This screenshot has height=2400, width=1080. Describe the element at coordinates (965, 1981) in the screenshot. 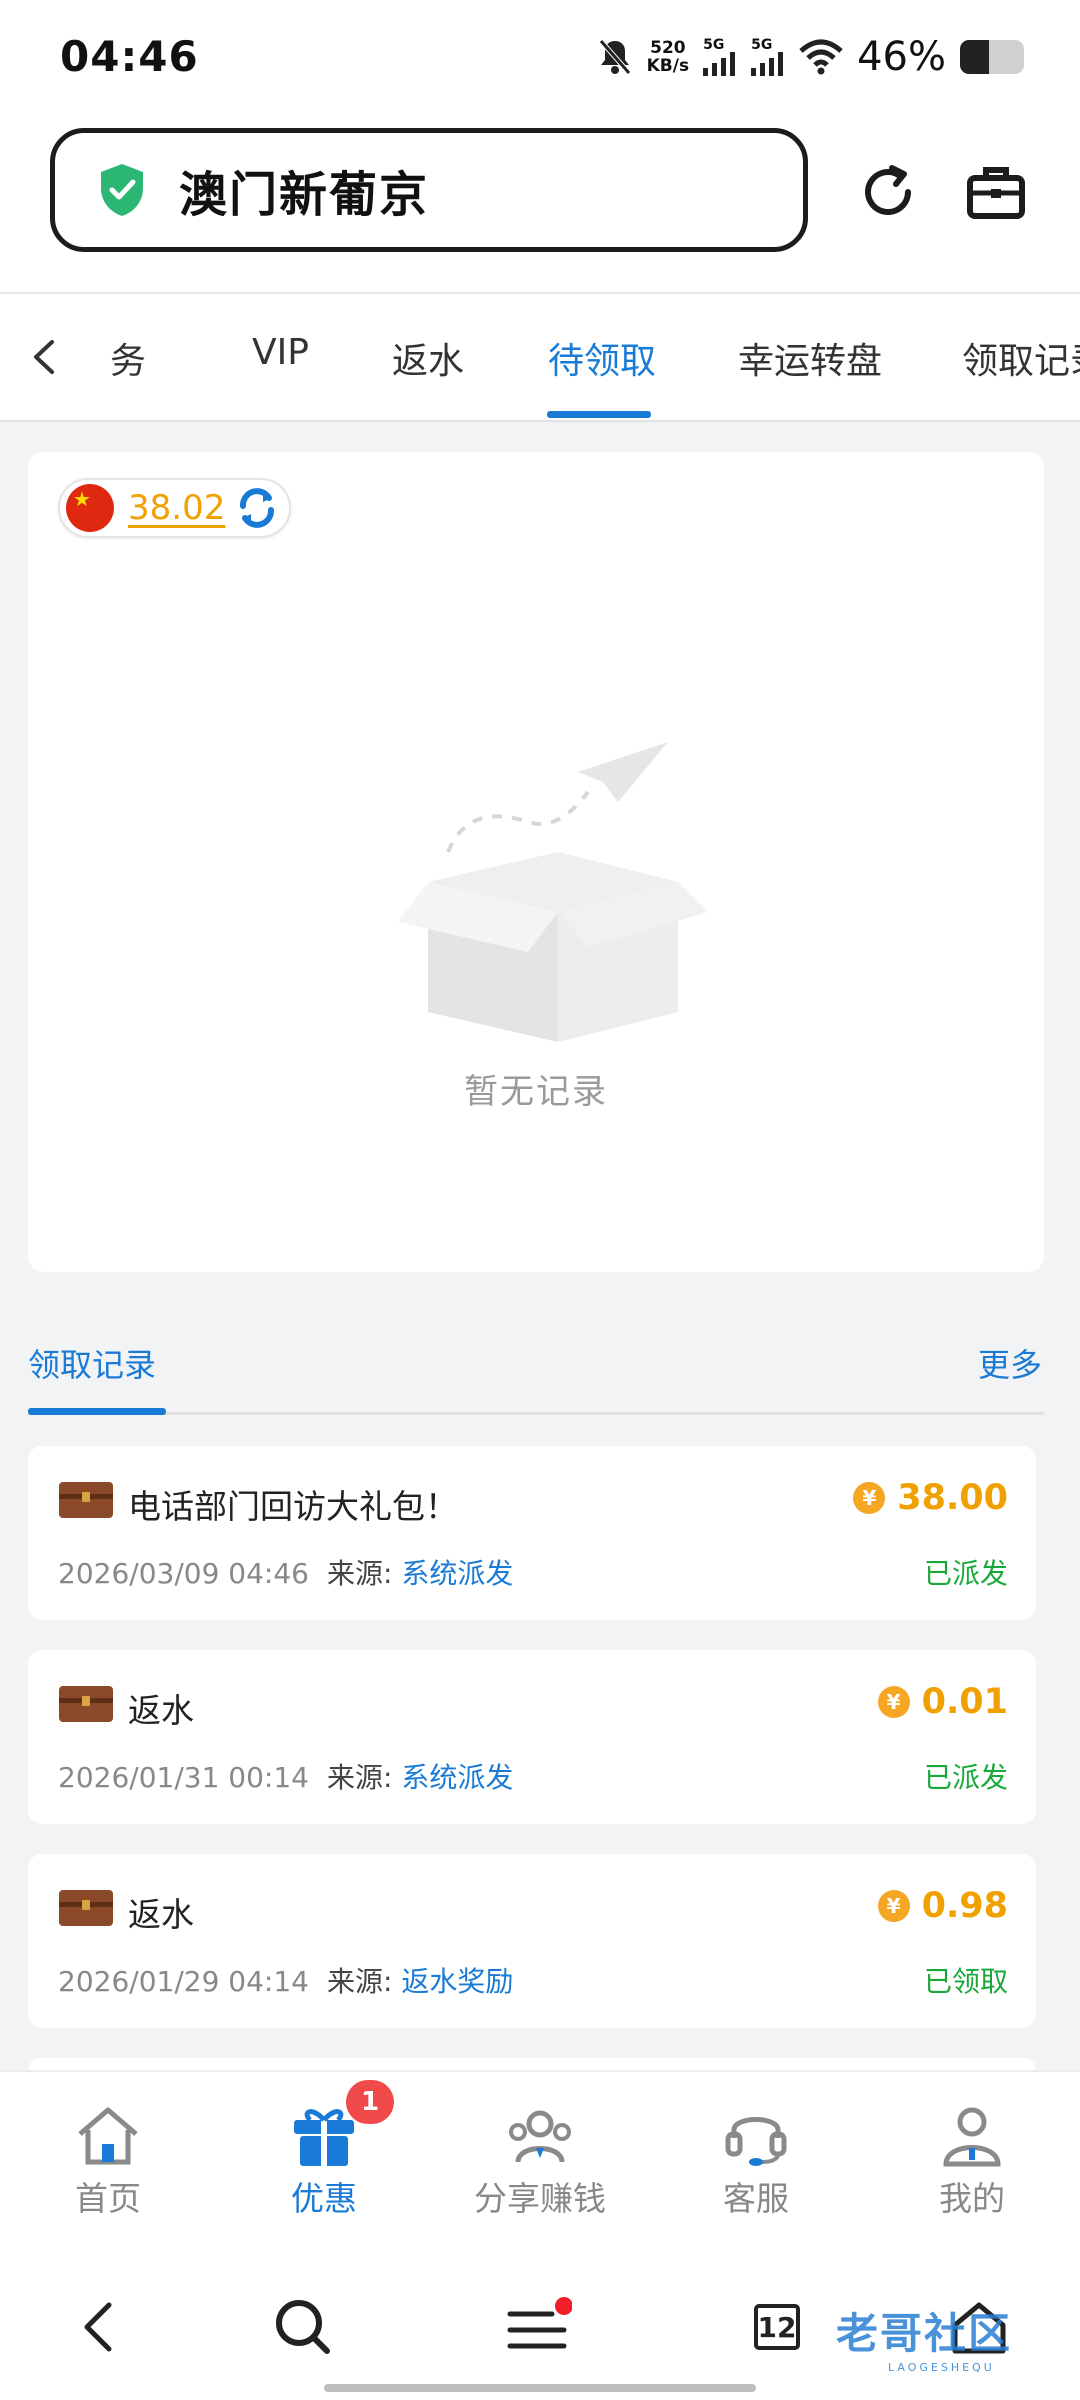

I see `record-status: 已领取` at that location.